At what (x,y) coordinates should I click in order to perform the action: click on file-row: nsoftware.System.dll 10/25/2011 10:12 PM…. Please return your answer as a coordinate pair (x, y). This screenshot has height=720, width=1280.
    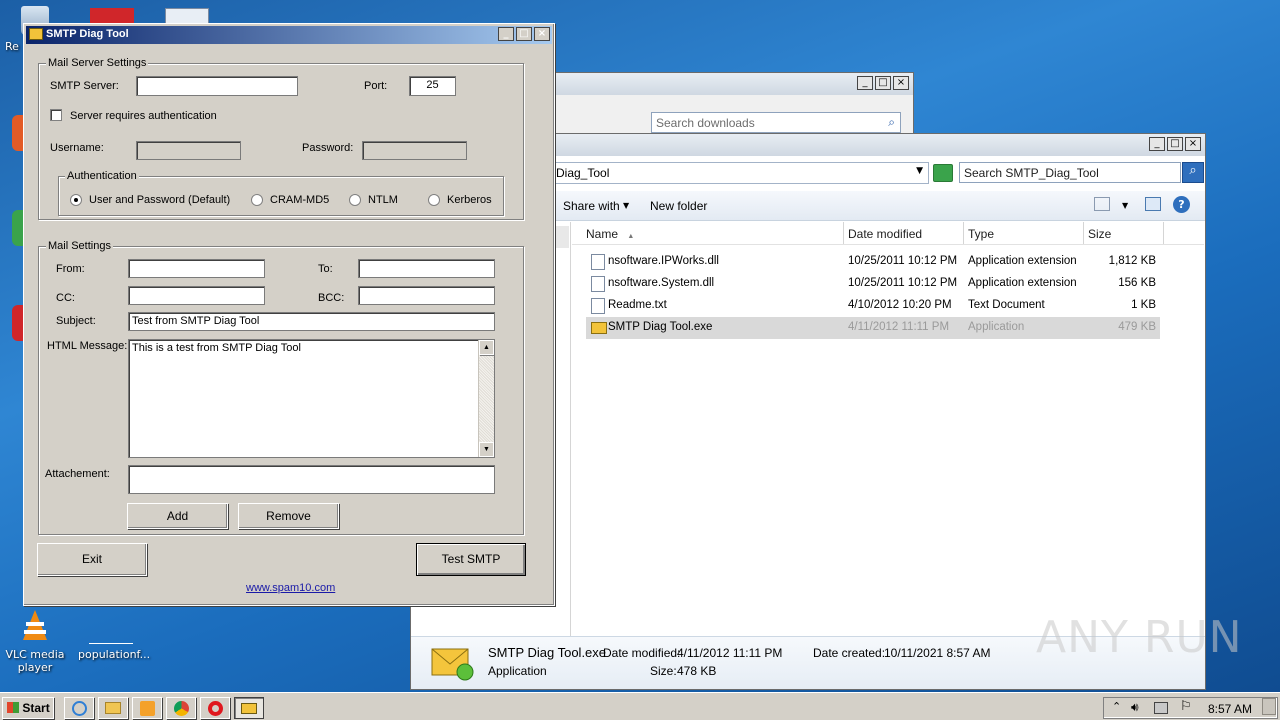
    Looking at the image, I should click on (873, 284).